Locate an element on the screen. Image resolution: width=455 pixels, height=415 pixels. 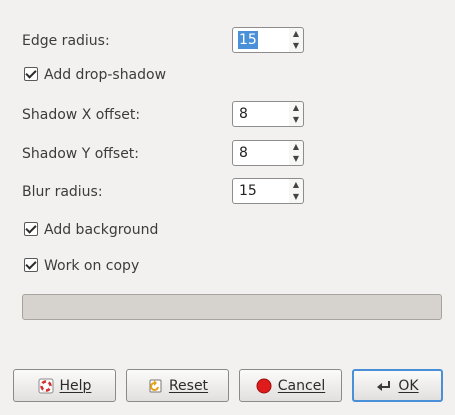
cancel-icon is located at coordinates (264, 386).